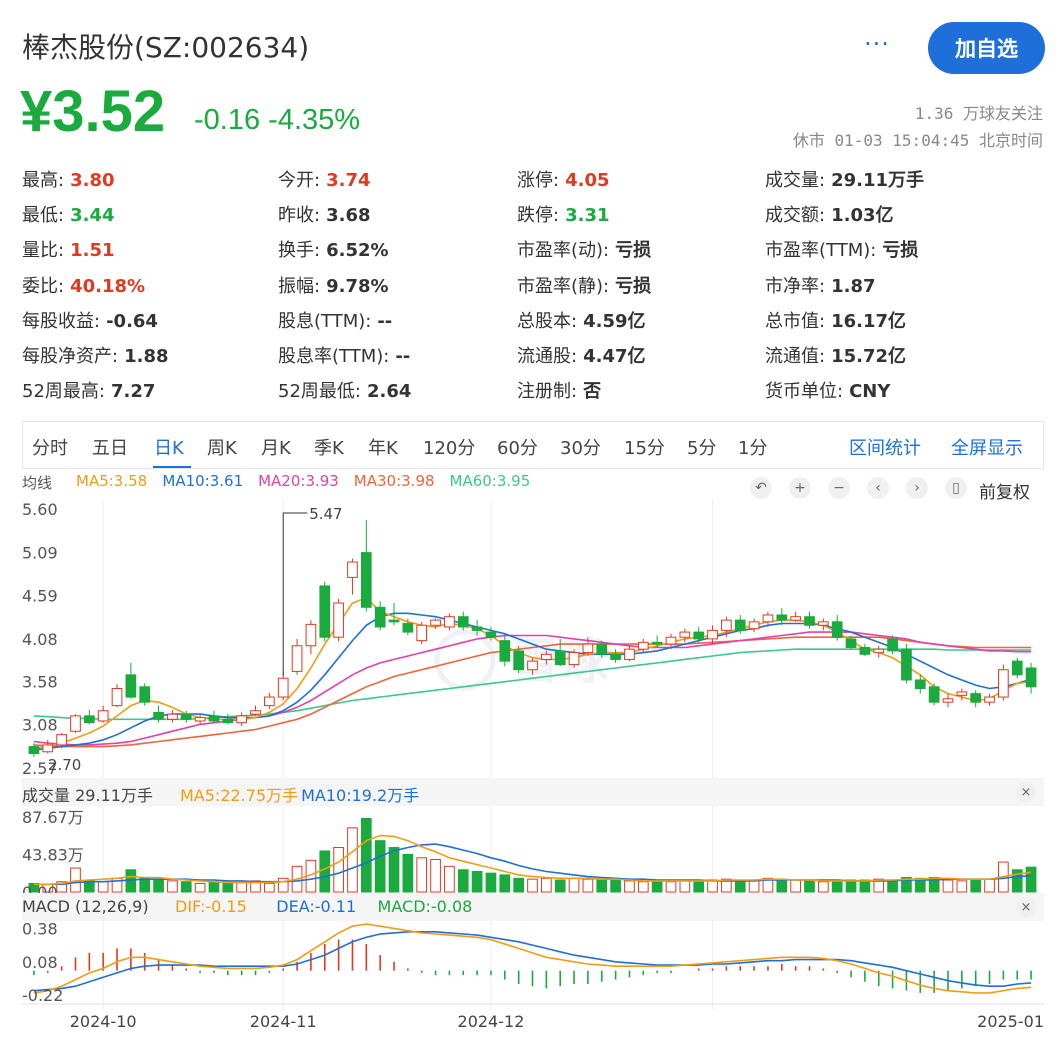  Describe the element at coordinates (211, 906) in the screenshot. I see `legend-item: DIF:-0.15` at that location.